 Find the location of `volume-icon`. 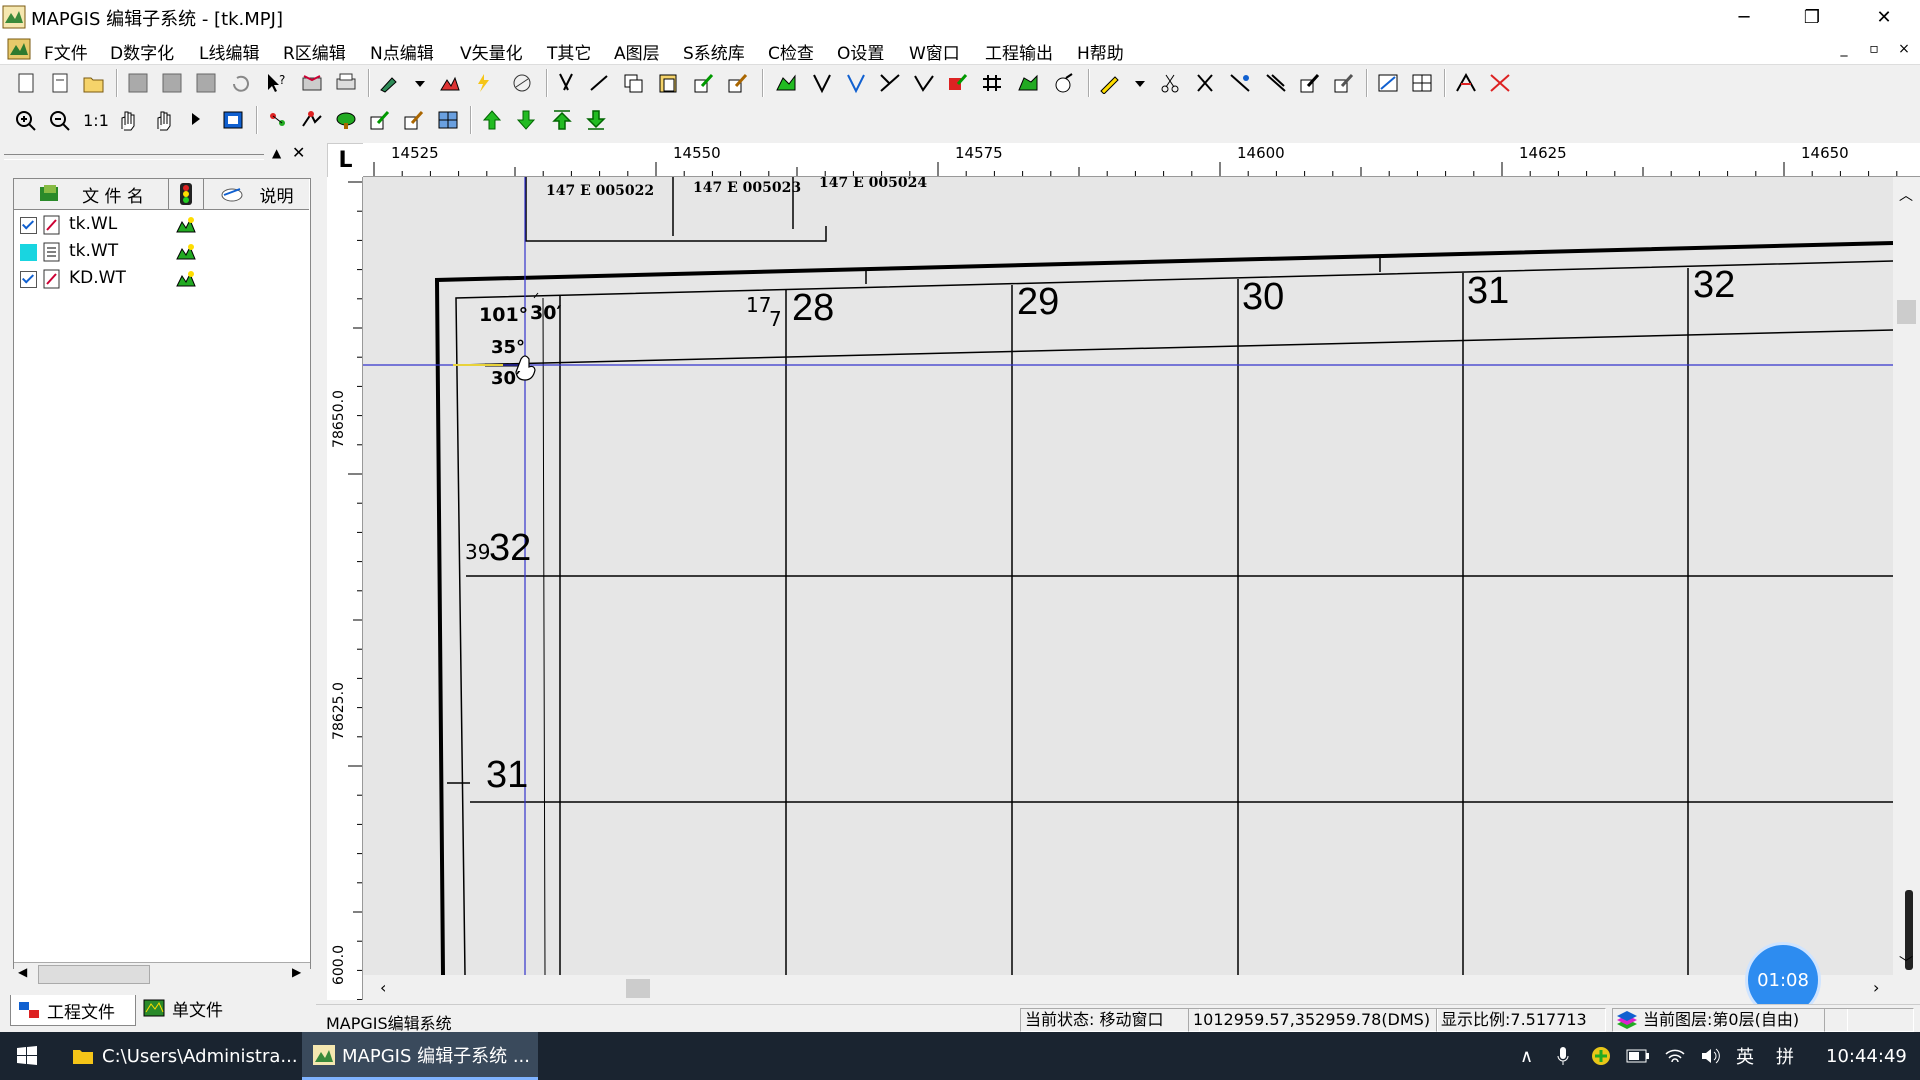

volume-icon is located at coordinates (1711, 1056).